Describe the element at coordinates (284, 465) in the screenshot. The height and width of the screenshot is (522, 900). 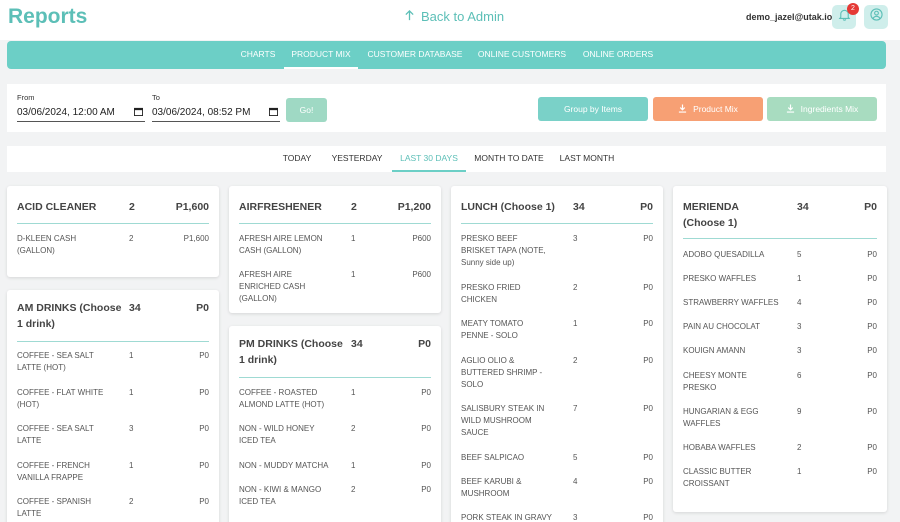
I see `item-name: NON - MUDDY MATCHA` at that location.